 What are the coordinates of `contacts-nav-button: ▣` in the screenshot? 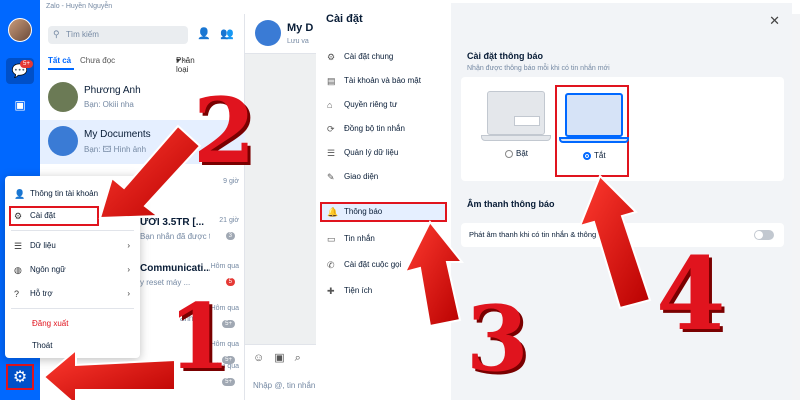 It's located at (20, 105).